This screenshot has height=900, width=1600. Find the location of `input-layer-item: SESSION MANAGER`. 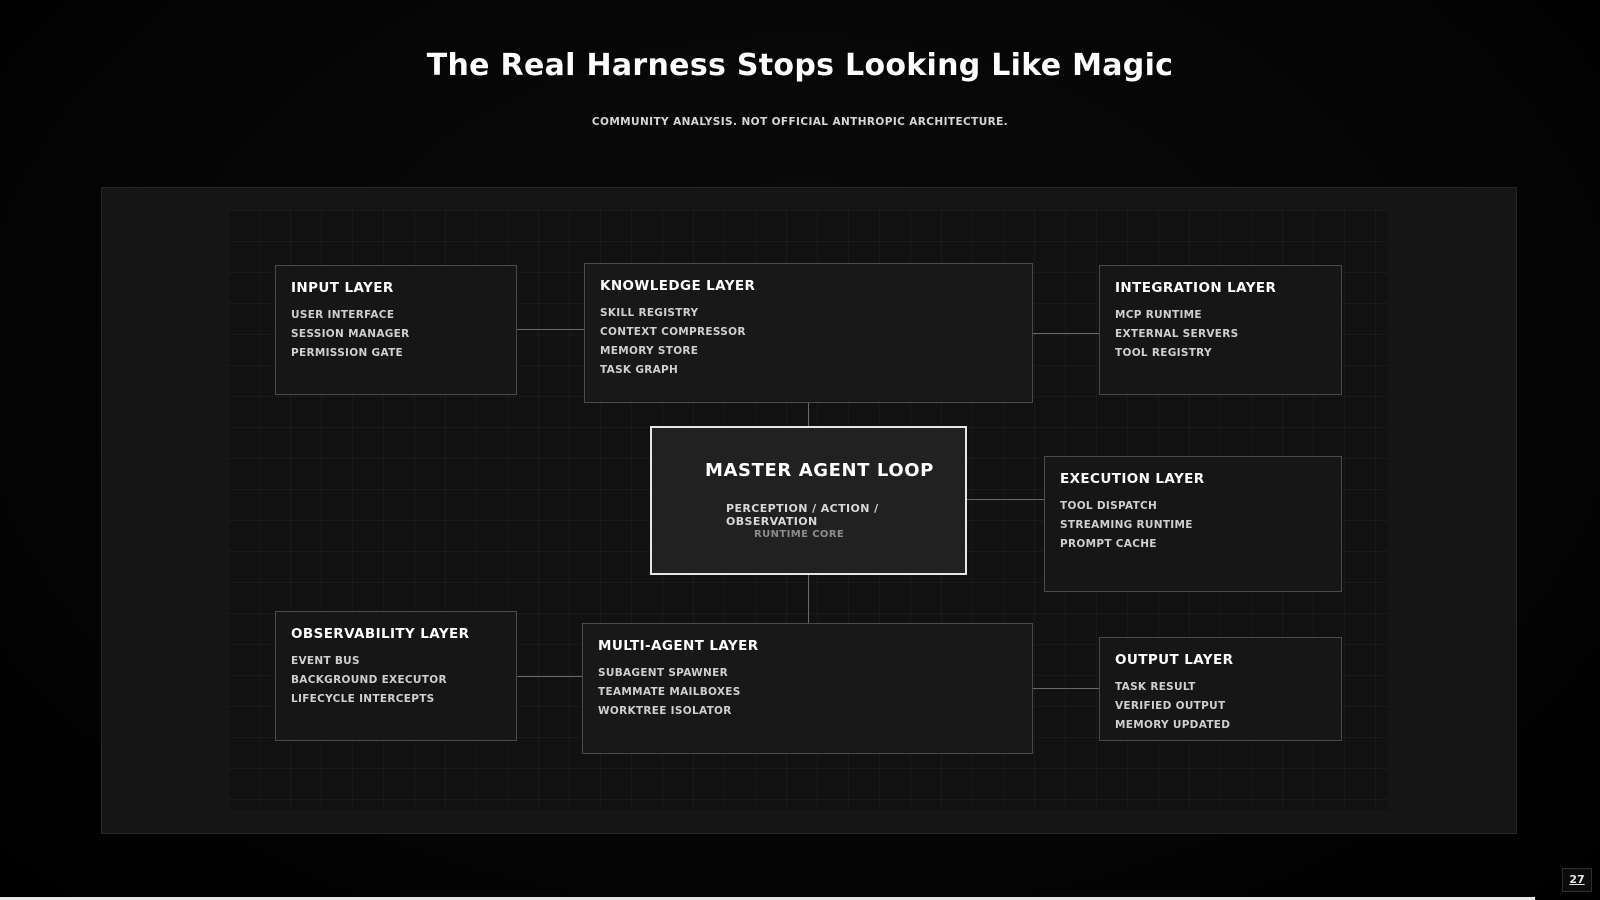

input-layer-item: SESSION MANAGER is located at coordinates (350, 334).